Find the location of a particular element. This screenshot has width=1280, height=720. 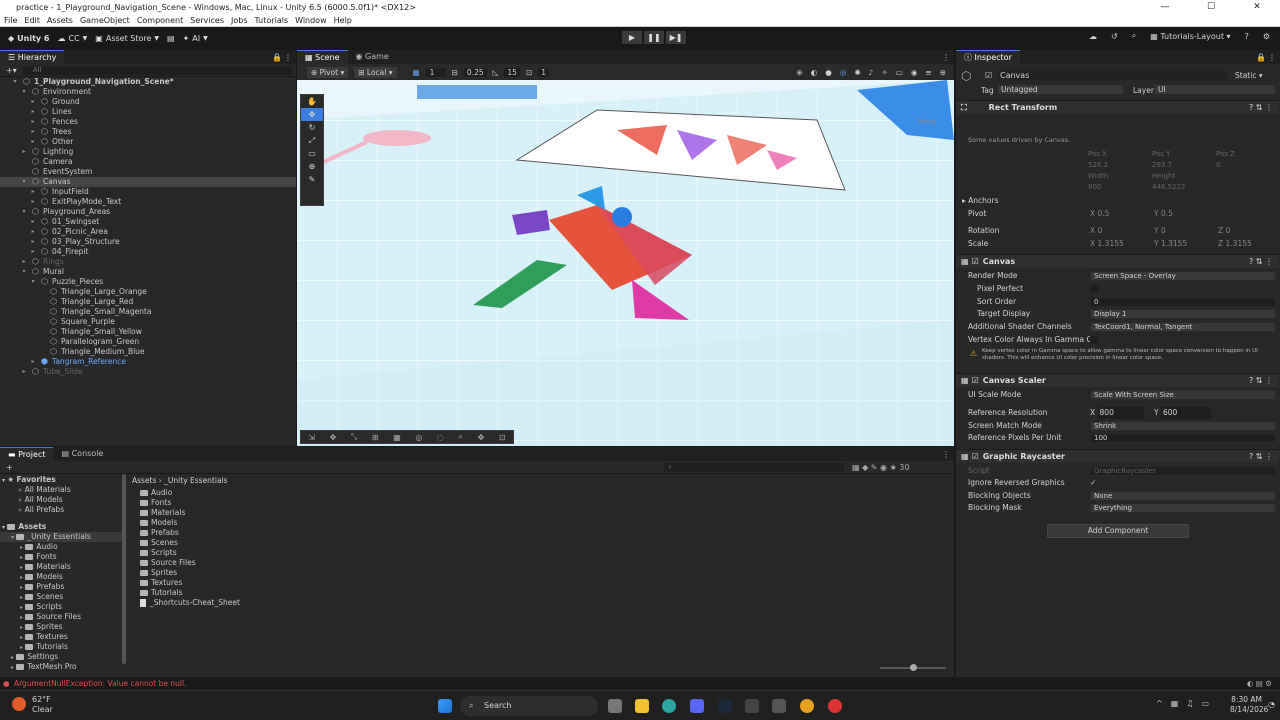

taskbar-search-box: ⌕ Search is located at coordinates (529, 706).